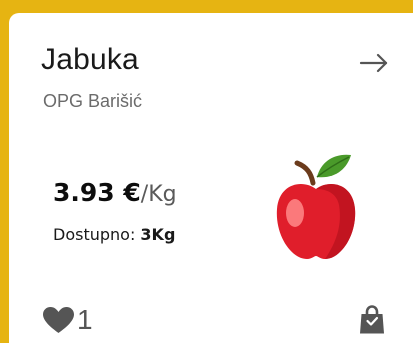 The width and height of the screenshot is (413, 343). Describe the element at coordinates (316, 206) in the screenshot. I see `apple-icon` at that location.